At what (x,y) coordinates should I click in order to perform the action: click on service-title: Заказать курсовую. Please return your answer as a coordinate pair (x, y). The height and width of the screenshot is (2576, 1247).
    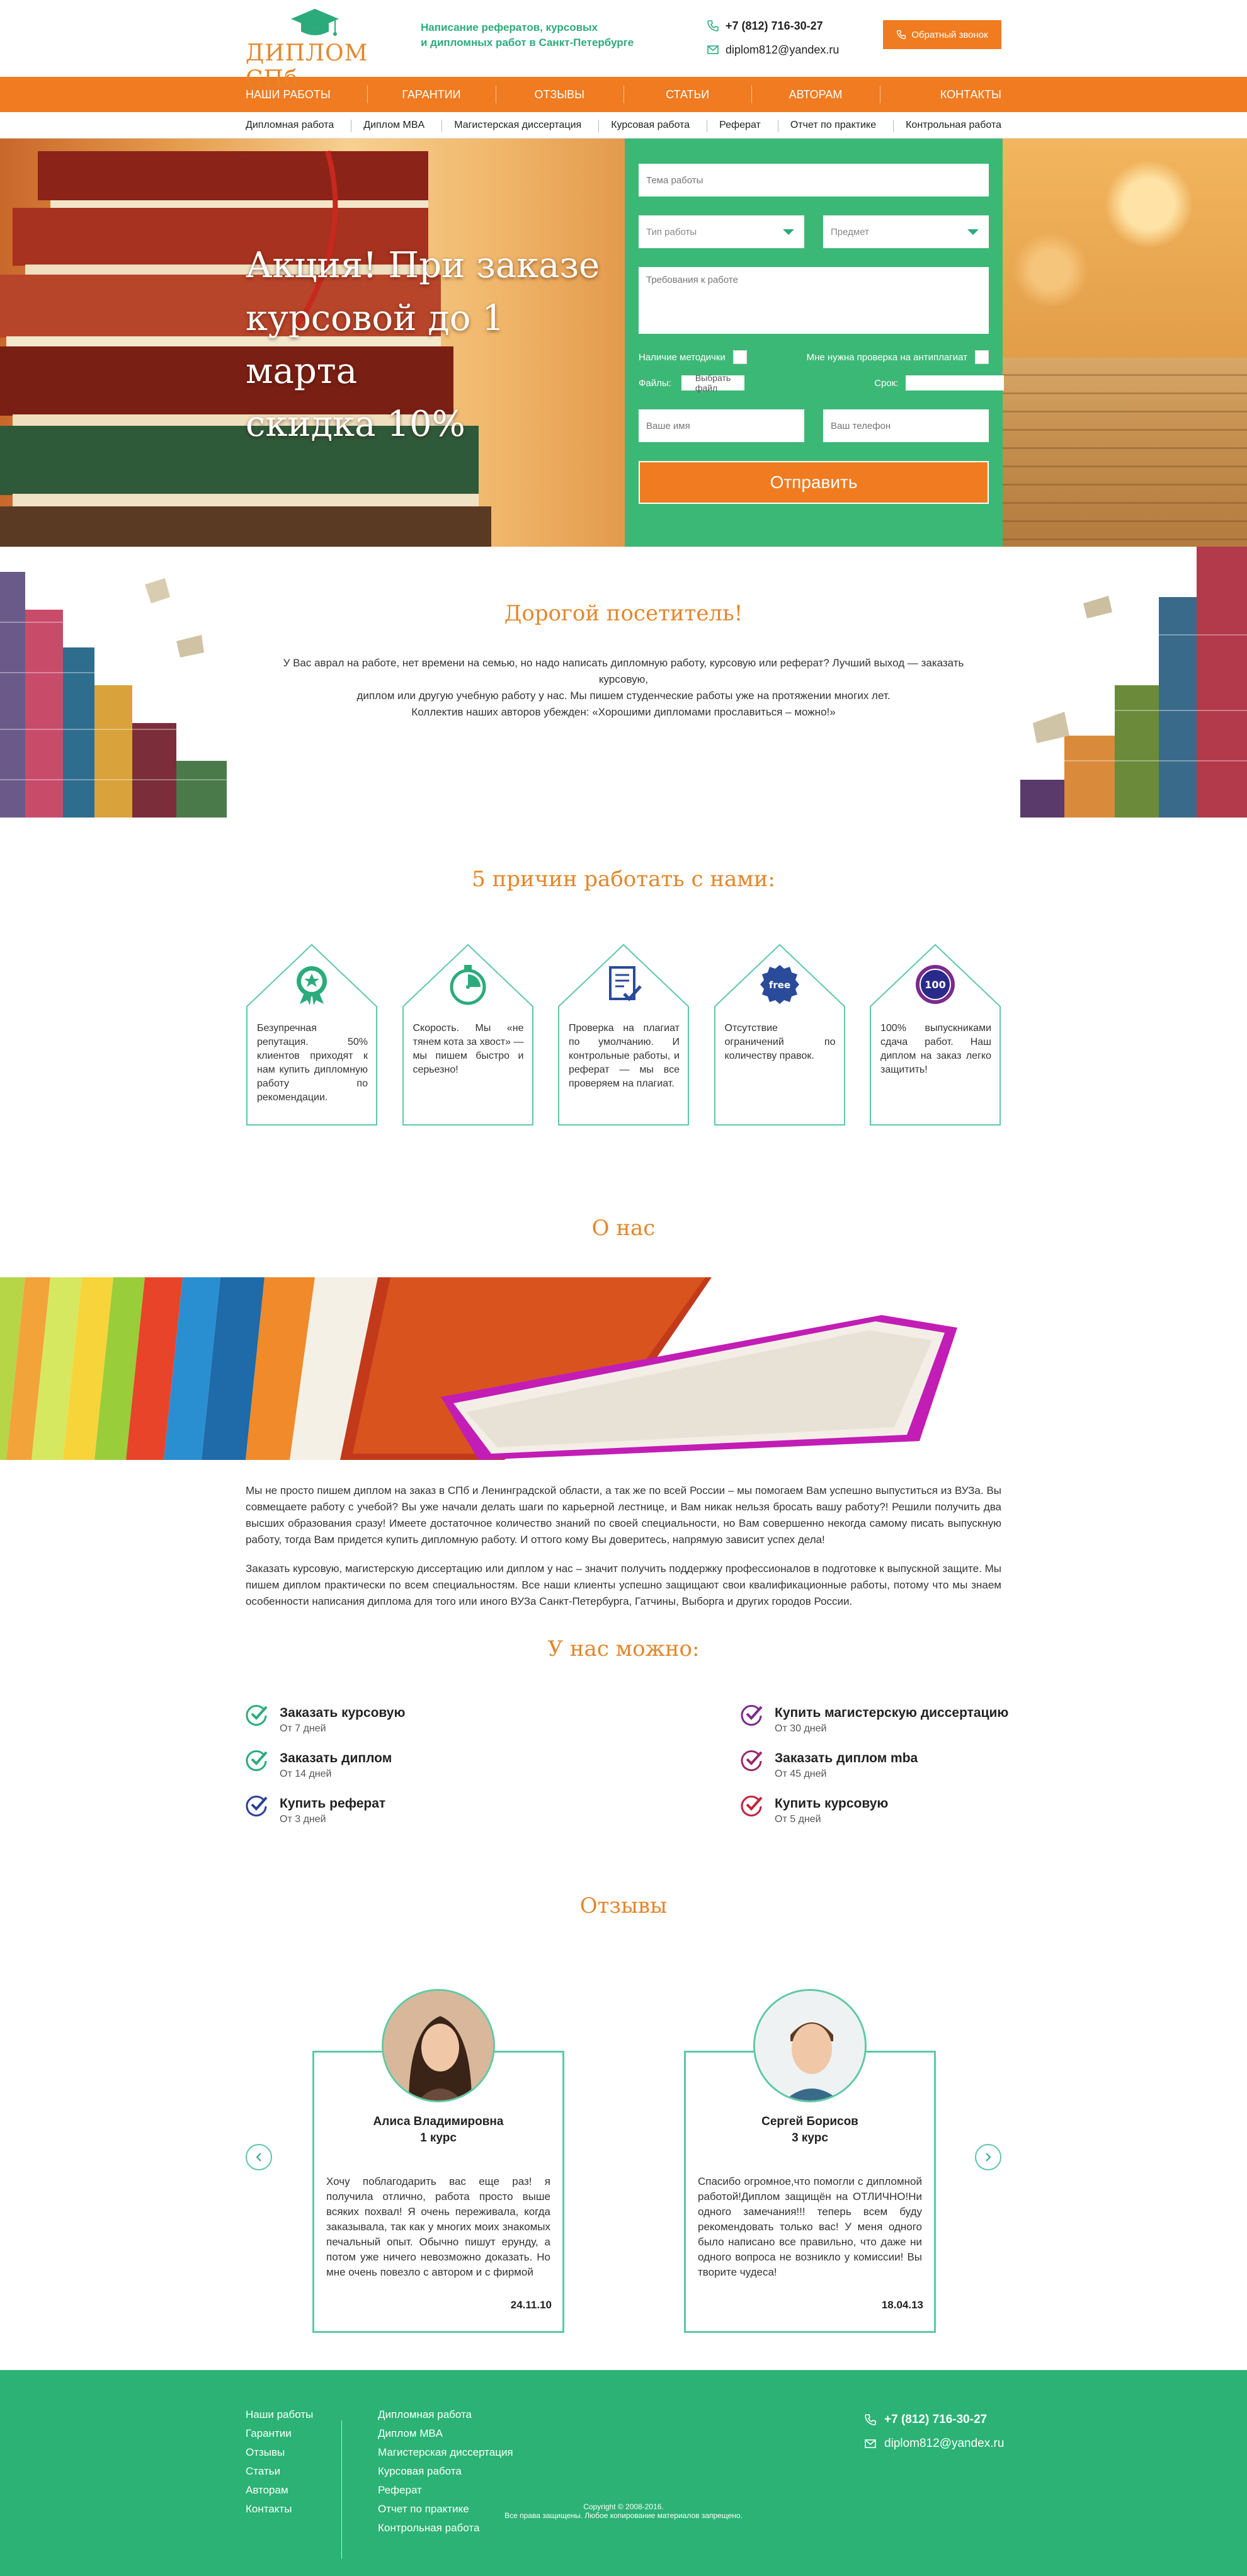
    Looking at the image, I should click on (343, 1713).